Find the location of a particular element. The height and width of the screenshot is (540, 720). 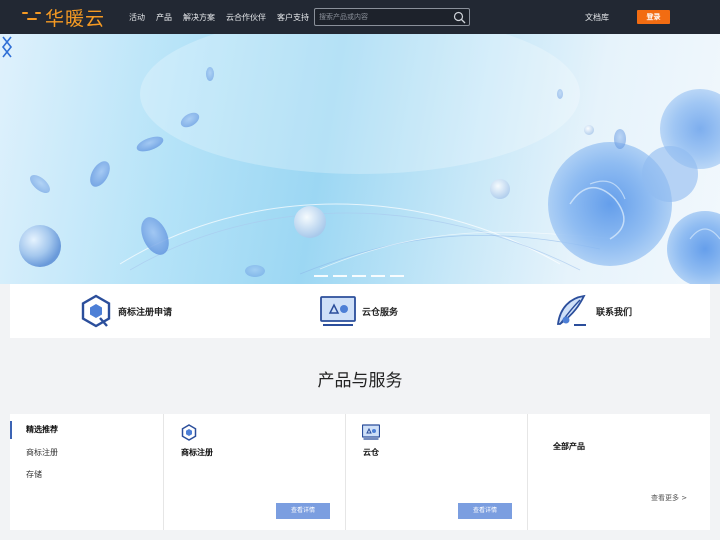

quill-icon is located at coordinates (571, 310).